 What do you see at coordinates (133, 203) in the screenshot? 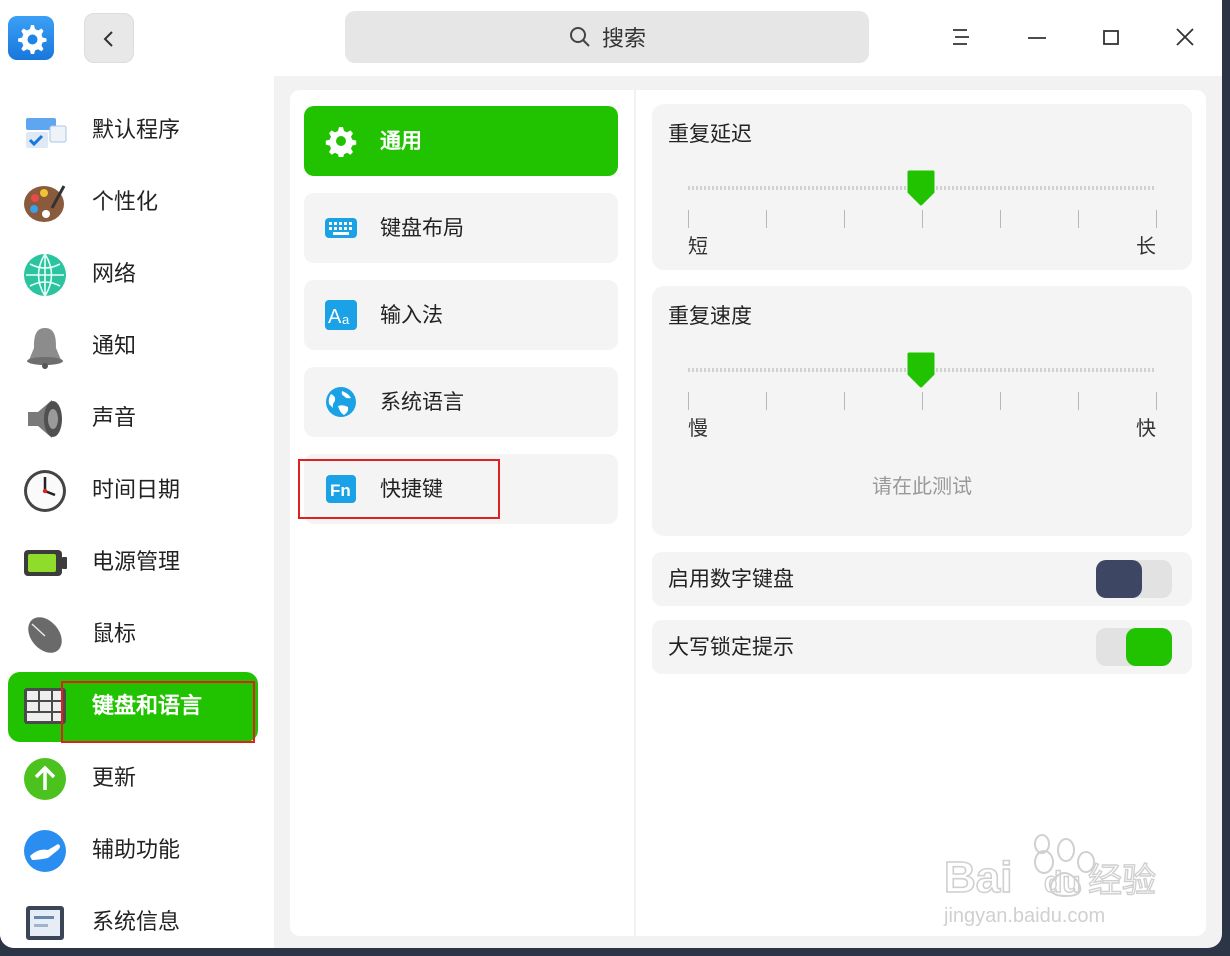
I see `sidebar-item-personalization: 个性化` at bounding box center [133, 203].